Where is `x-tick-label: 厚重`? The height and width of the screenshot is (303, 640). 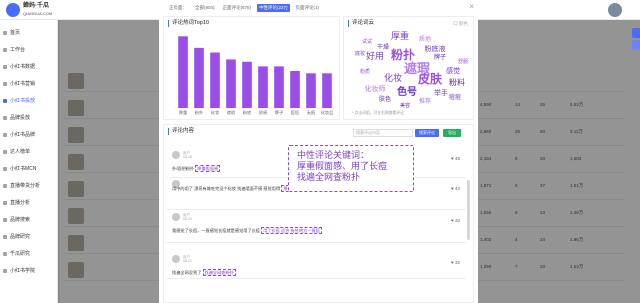
x-tick-label: 厚重 is located at coordinates (183, 112).